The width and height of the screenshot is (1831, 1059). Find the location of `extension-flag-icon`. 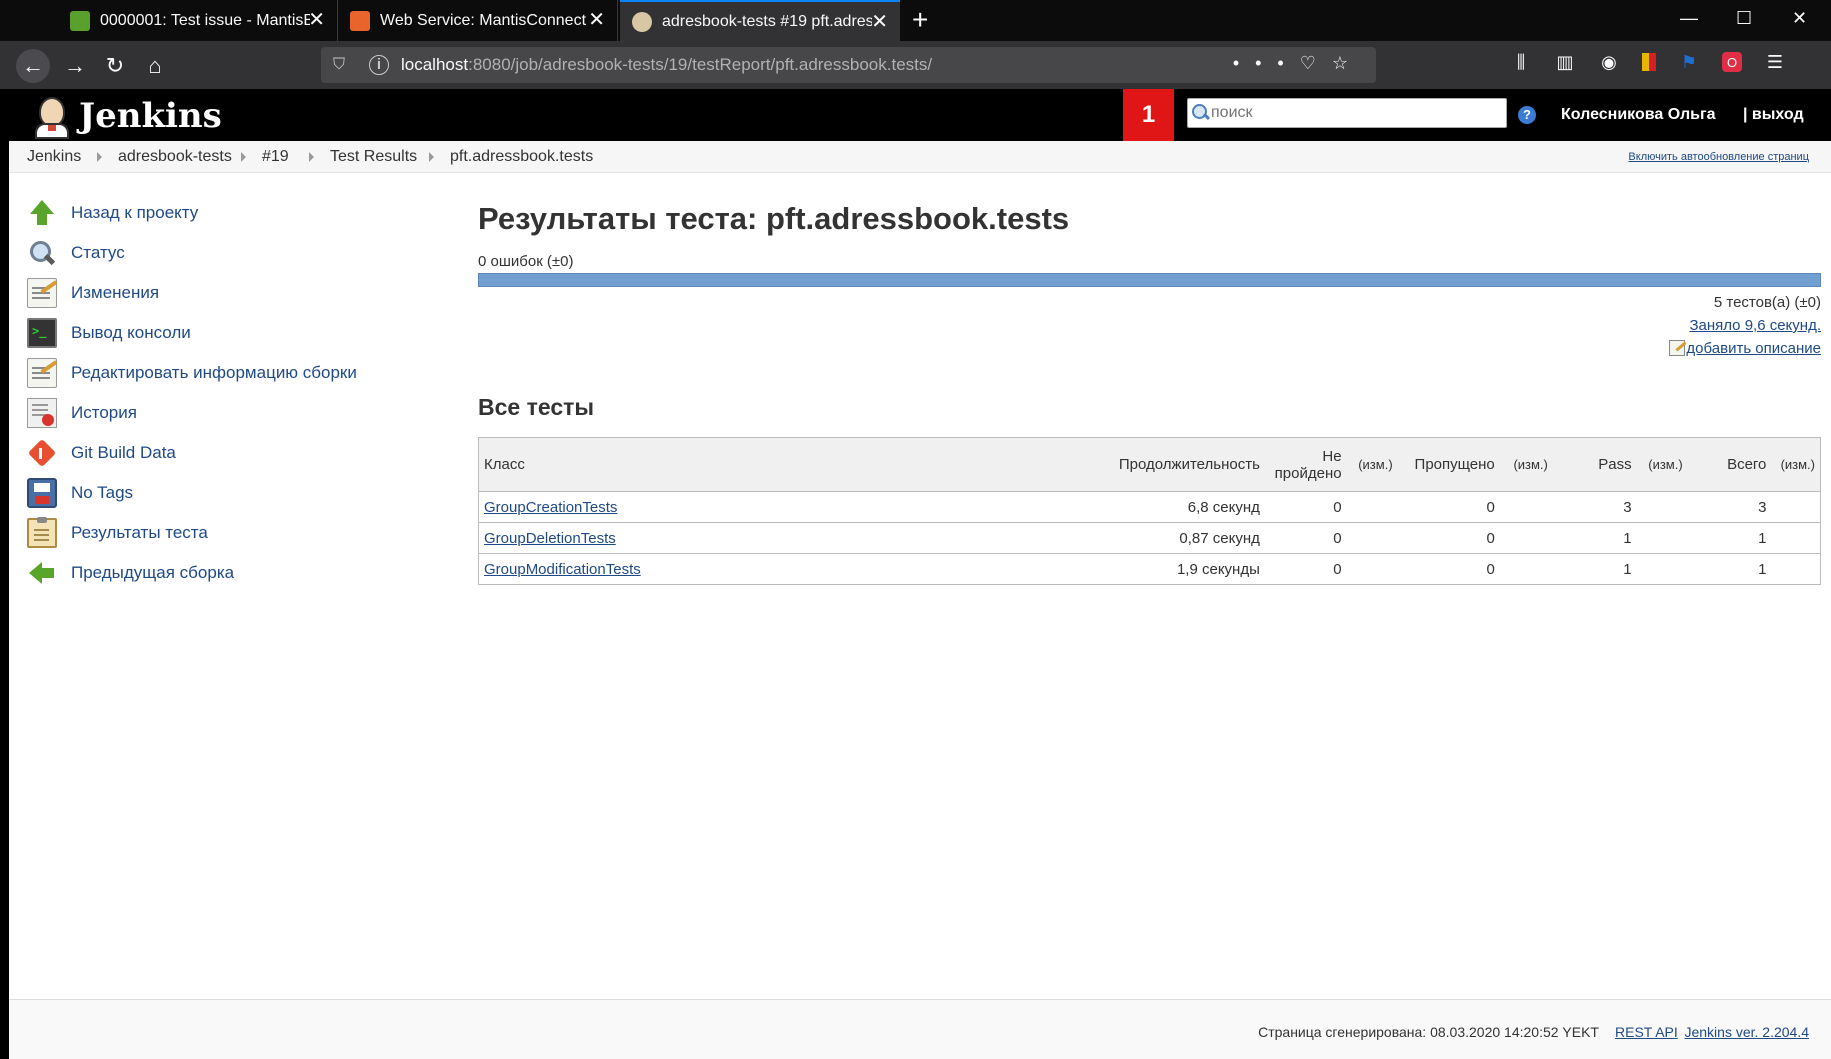

extension-flag-icon is located at coordinates (1649, 62).